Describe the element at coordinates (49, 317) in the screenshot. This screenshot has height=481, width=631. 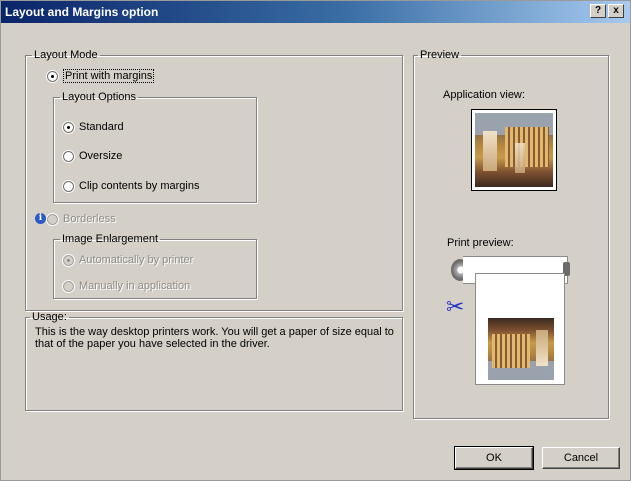
I see `usage-legend: Usage:` at that location.